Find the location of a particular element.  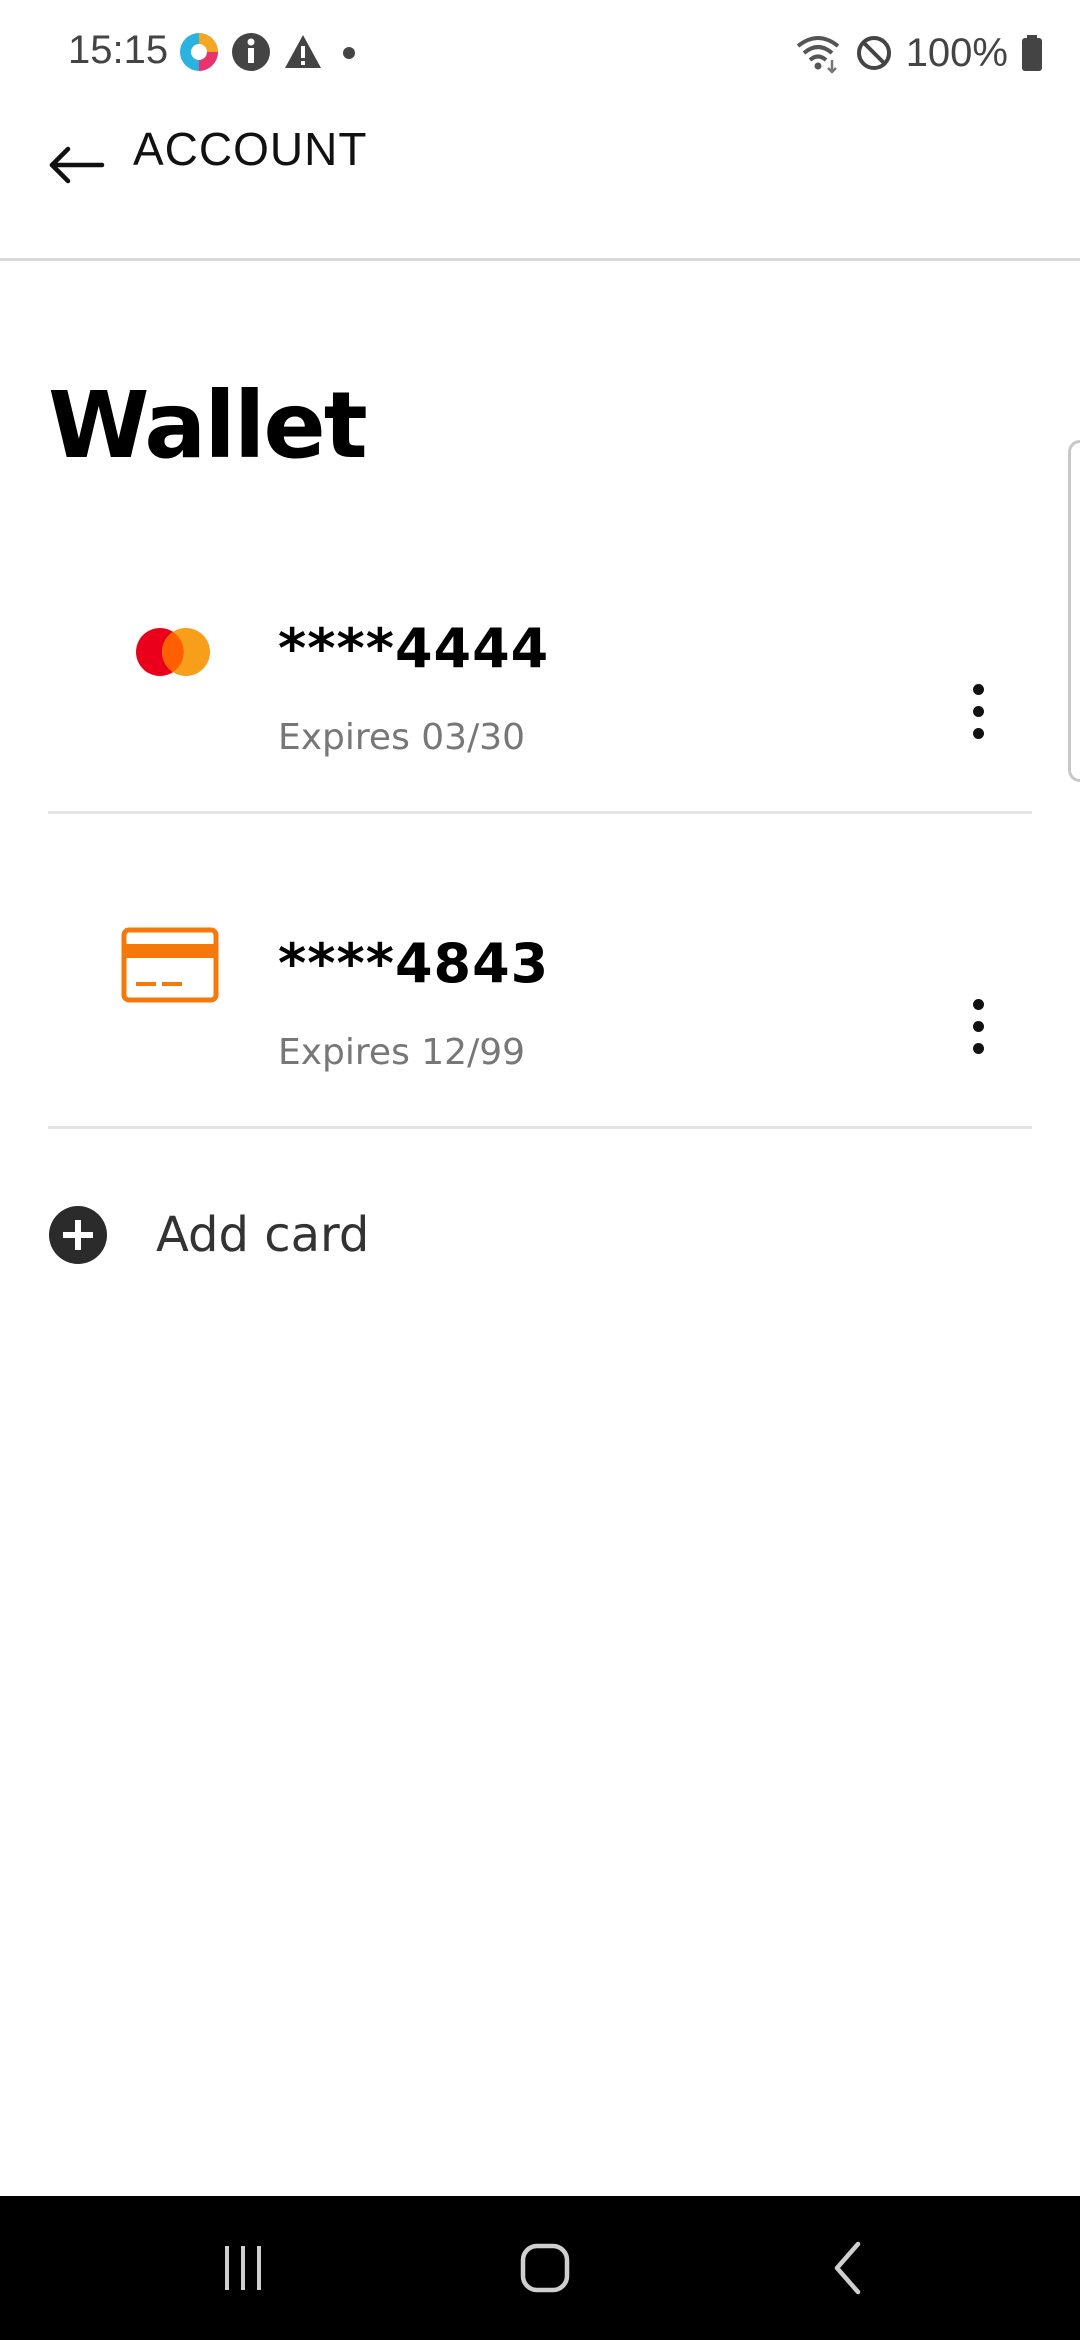

wifi-icon is located at coordinates (817, 55).